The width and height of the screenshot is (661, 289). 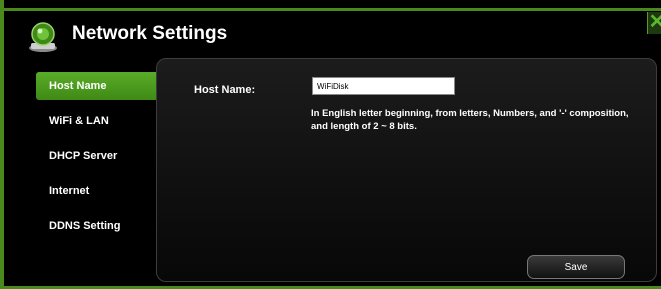 I want to click on sidebar-item-internet: Internet, so click(x=97, y=191).